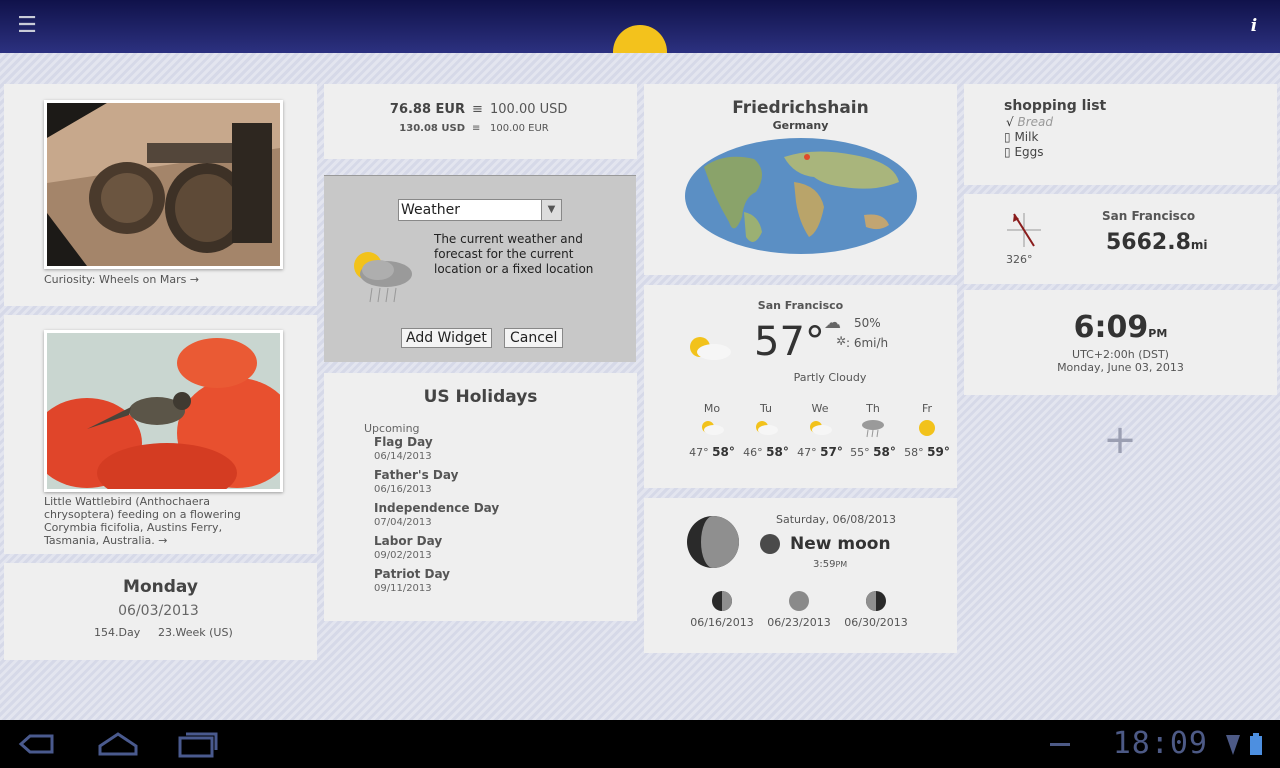  Describe the element at coordinates (1029, 152) in the screenshot. I see `item-label: Eggs` at that location.